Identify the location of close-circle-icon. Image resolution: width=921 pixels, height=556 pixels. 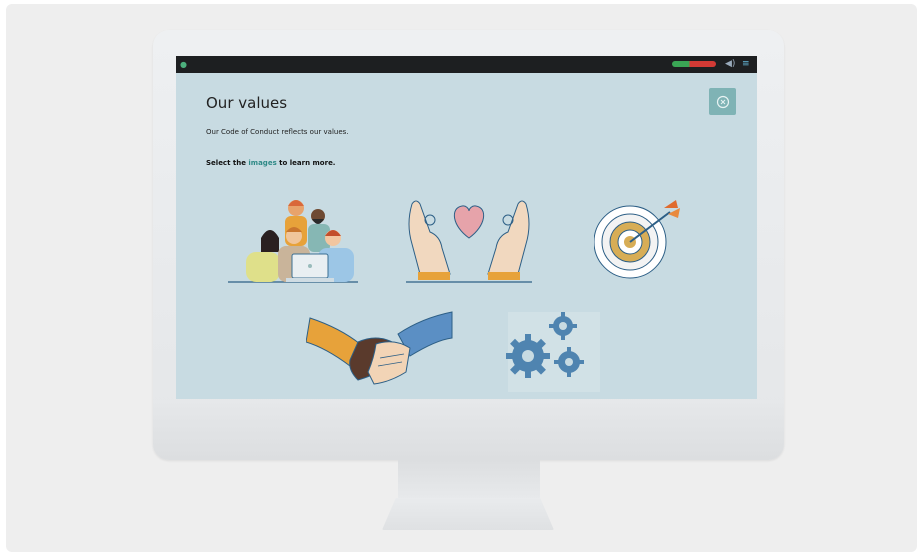
(722, 101).